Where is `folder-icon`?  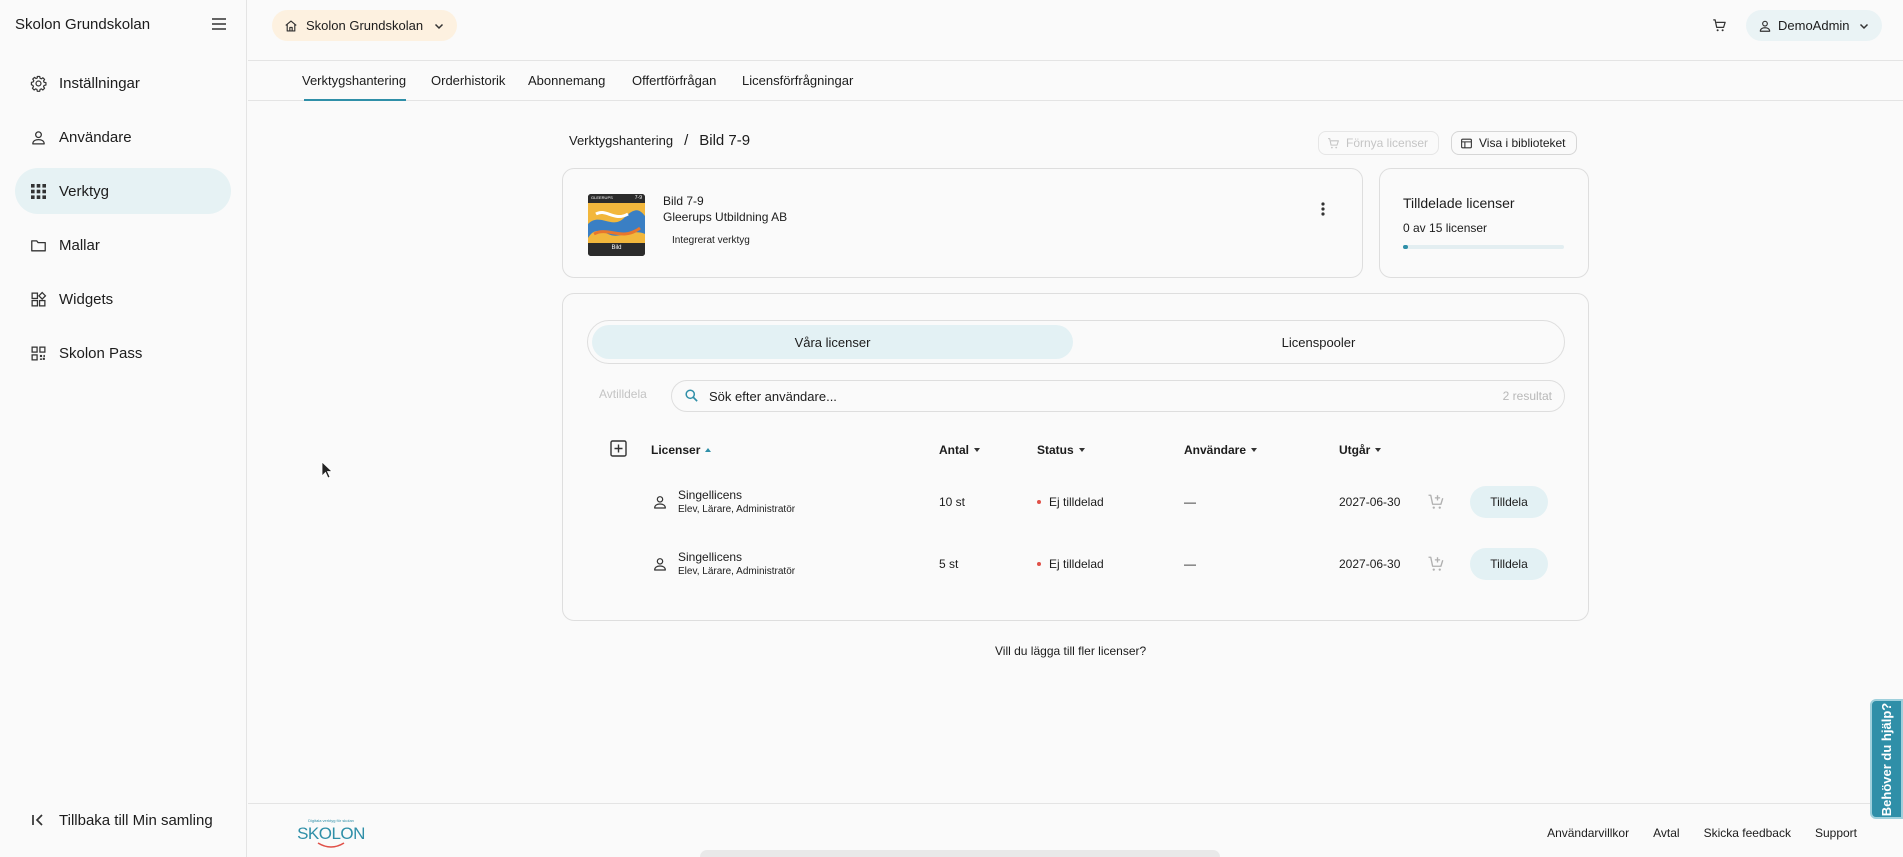
folder-icon is located at coordinates (38, 245).